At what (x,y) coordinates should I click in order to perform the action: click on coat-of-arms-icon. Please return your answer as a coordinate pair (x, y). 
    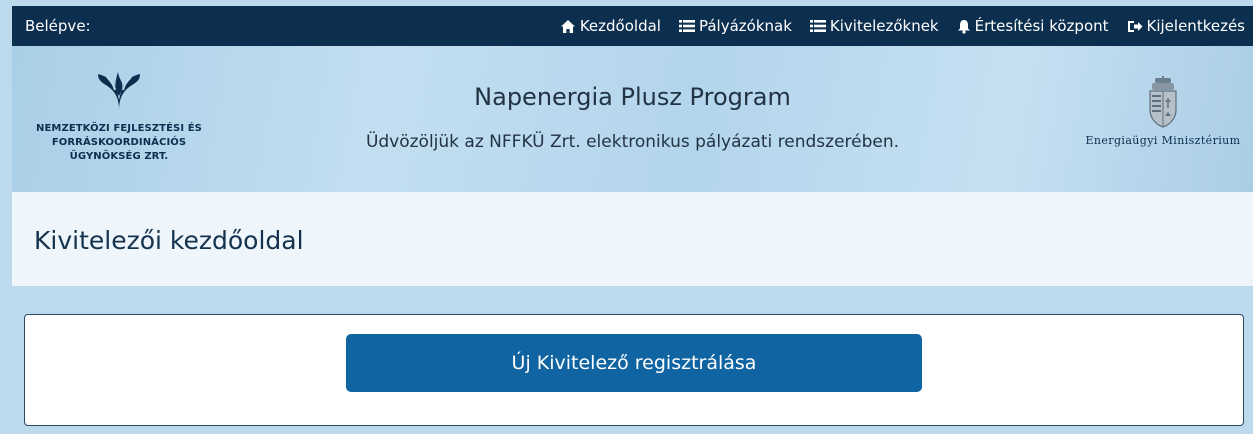
    Looking at the image, I should click on (1163, 102).